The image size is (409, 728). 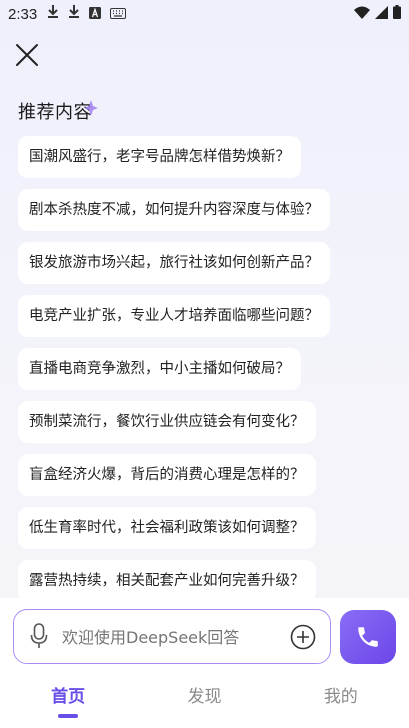 What do you see at coordinates (159, 157) in the screenshot?
I see `recommendation-item: 国潮风盛行，老字号品牌怎样借势焕新？` at bounding box center [159, 157].